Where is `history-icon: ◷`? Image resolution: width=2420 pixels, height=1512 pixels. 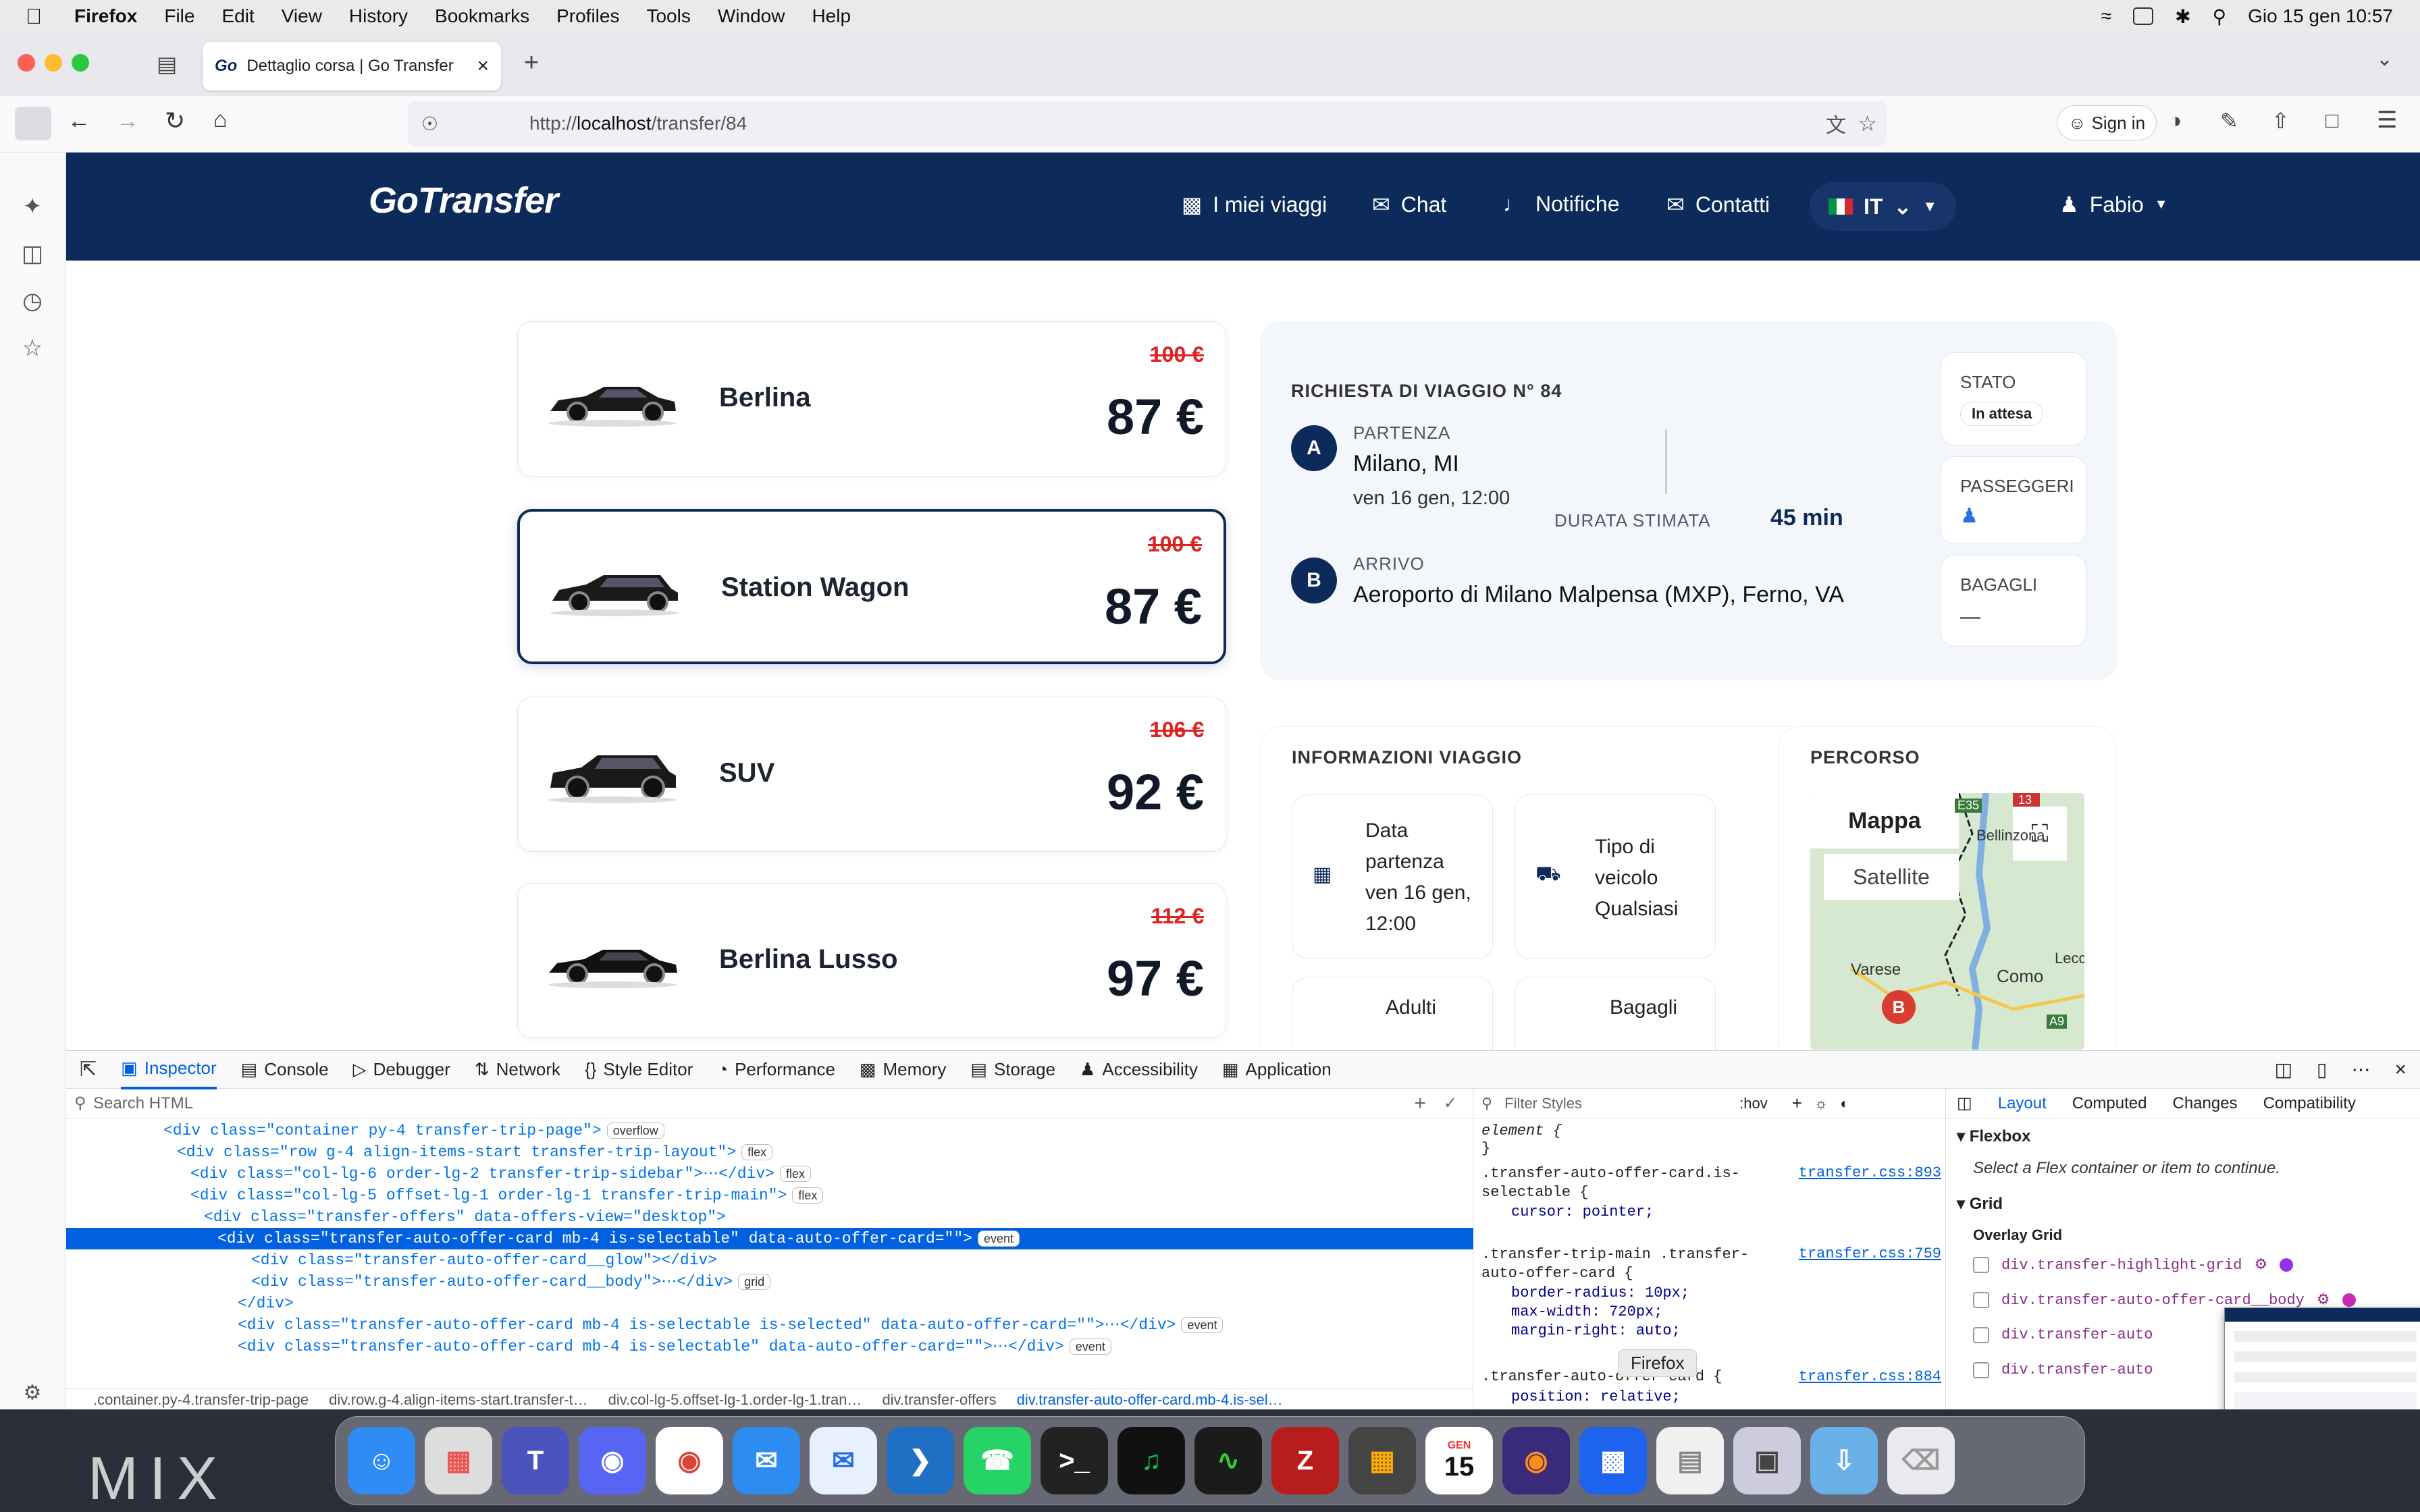
history-icon: ◷ is located at coordinates (32, 302).